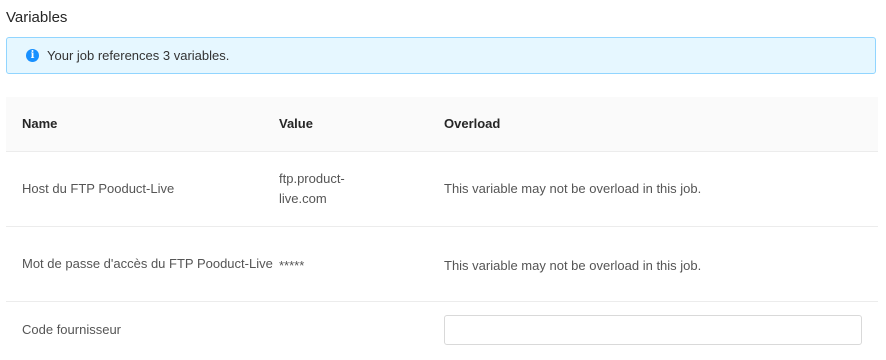  Describe the element at coordinates (98, 188) in the screenshot. I see `variable-name: Host du FTP Pooduct-Live` at that location.